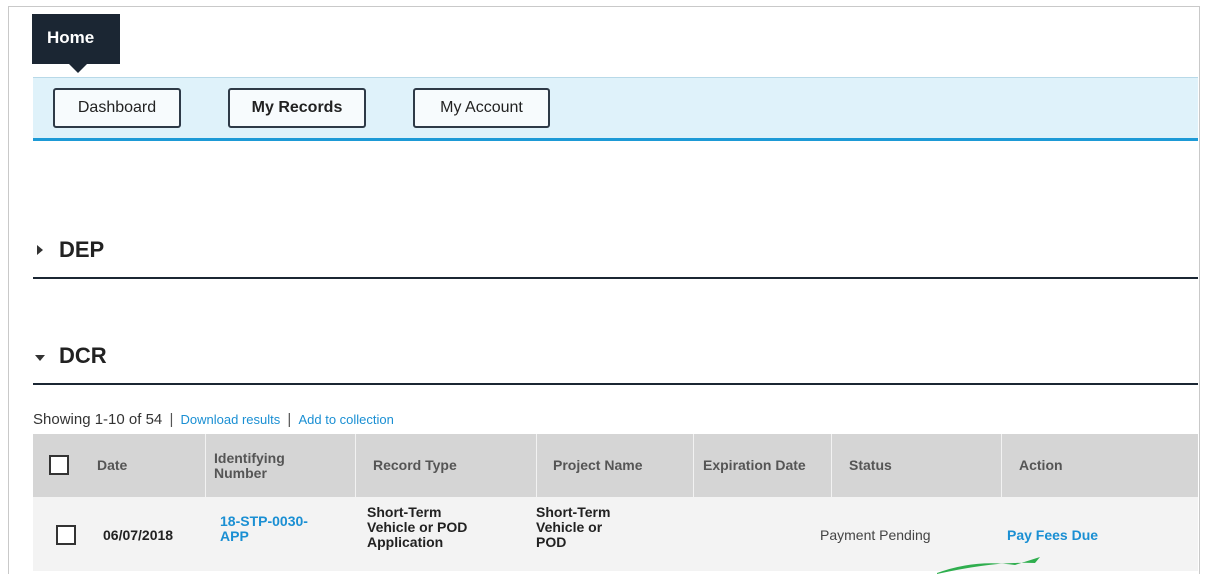 Image resolution: width=1210 pixels, height=575 pixels. What do you see at coordinates (988, 565) in the screenshot?
I see `decorative-swoosh-icon` at bounding box center [988, 565].